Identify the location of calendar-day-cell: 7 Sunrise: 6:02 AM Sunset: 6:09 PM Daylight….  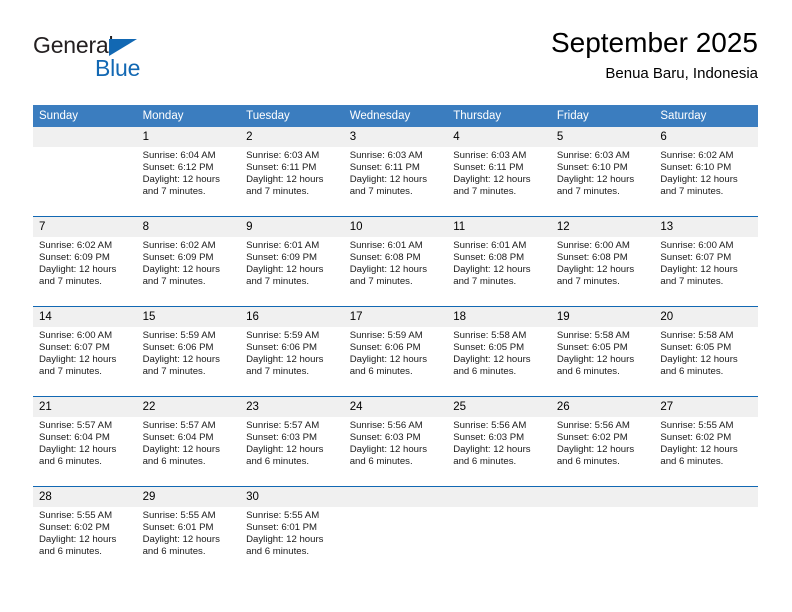
(85, 261).